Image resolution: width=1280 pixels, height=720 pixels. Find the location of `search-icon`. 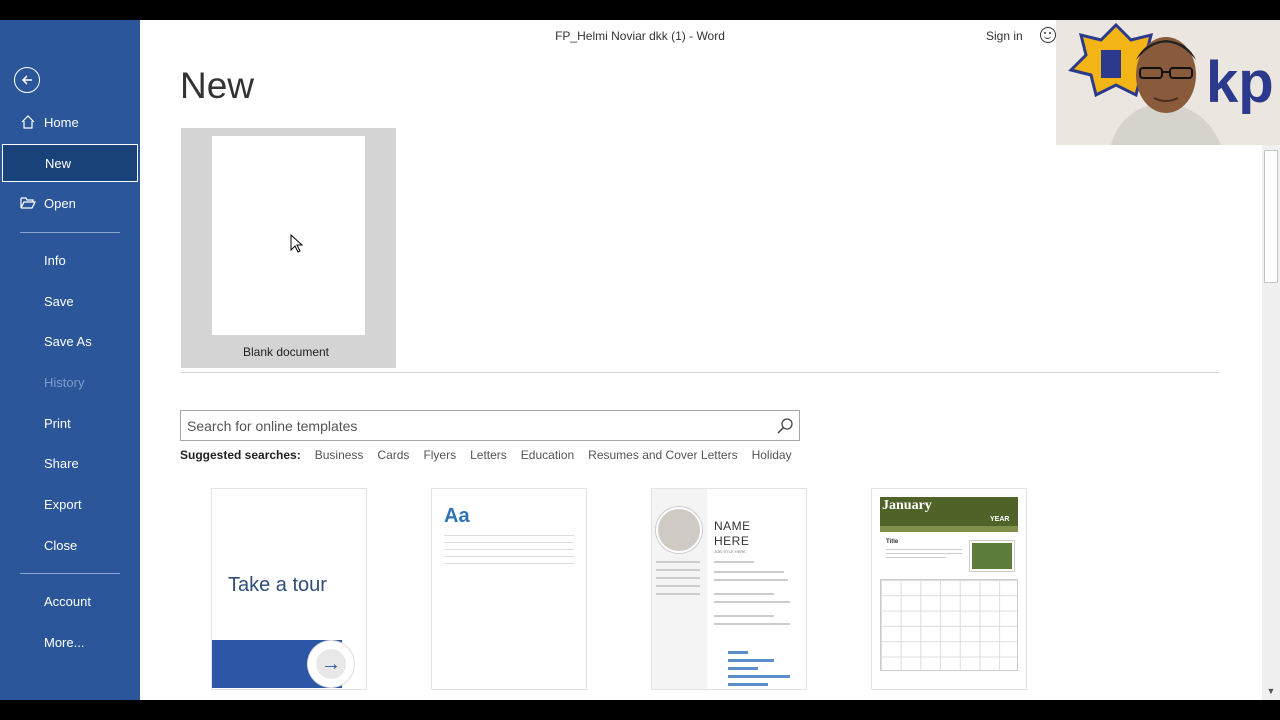

search-icon is located at coordinates (785, 426).